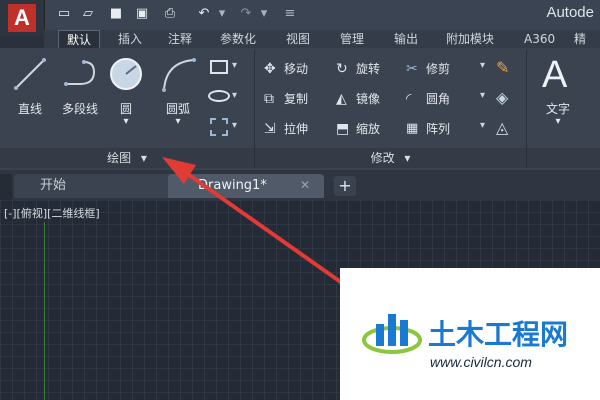 The height and width of the screenshot is (400, 600). Describe the element at coordinates (392, 334) in the screenshot. I see `civilcn-logo-icon` at that location.